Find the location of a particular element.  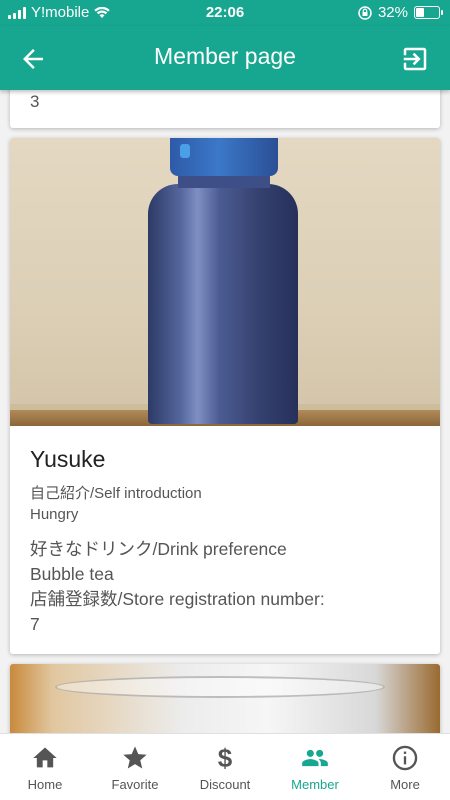

nav-label-member: Member is located at coordinates (315, 784).